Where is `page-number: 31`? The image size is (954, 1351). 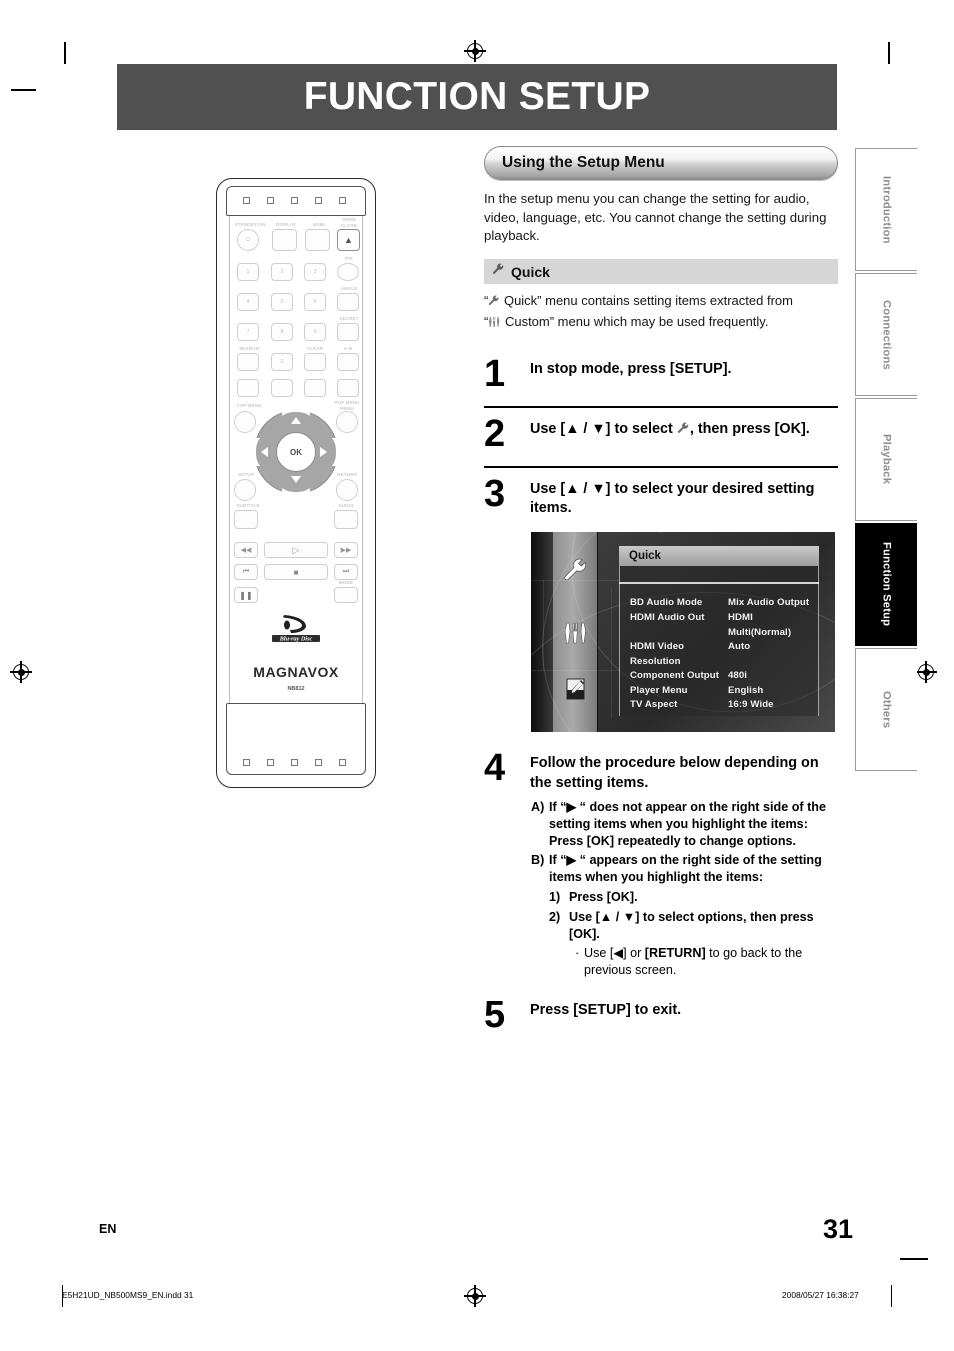 page-number: 31 is located at coordinates (838, 1229).